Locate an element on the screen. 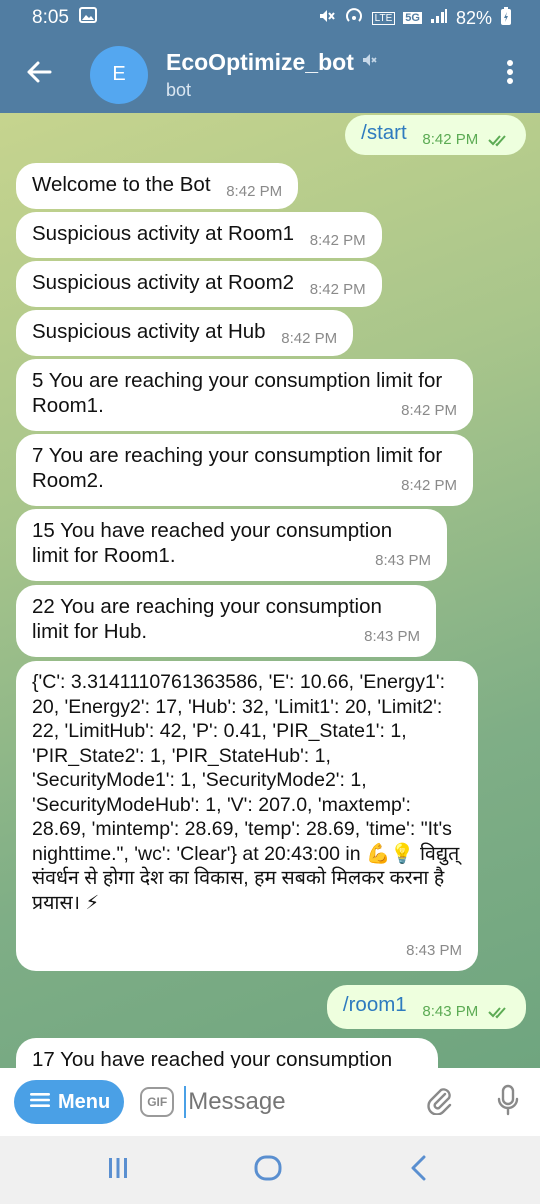 Image resolution: width=540 pixels, height=1204 pixels. microphone-icon is located at coordinates (508, 1102).